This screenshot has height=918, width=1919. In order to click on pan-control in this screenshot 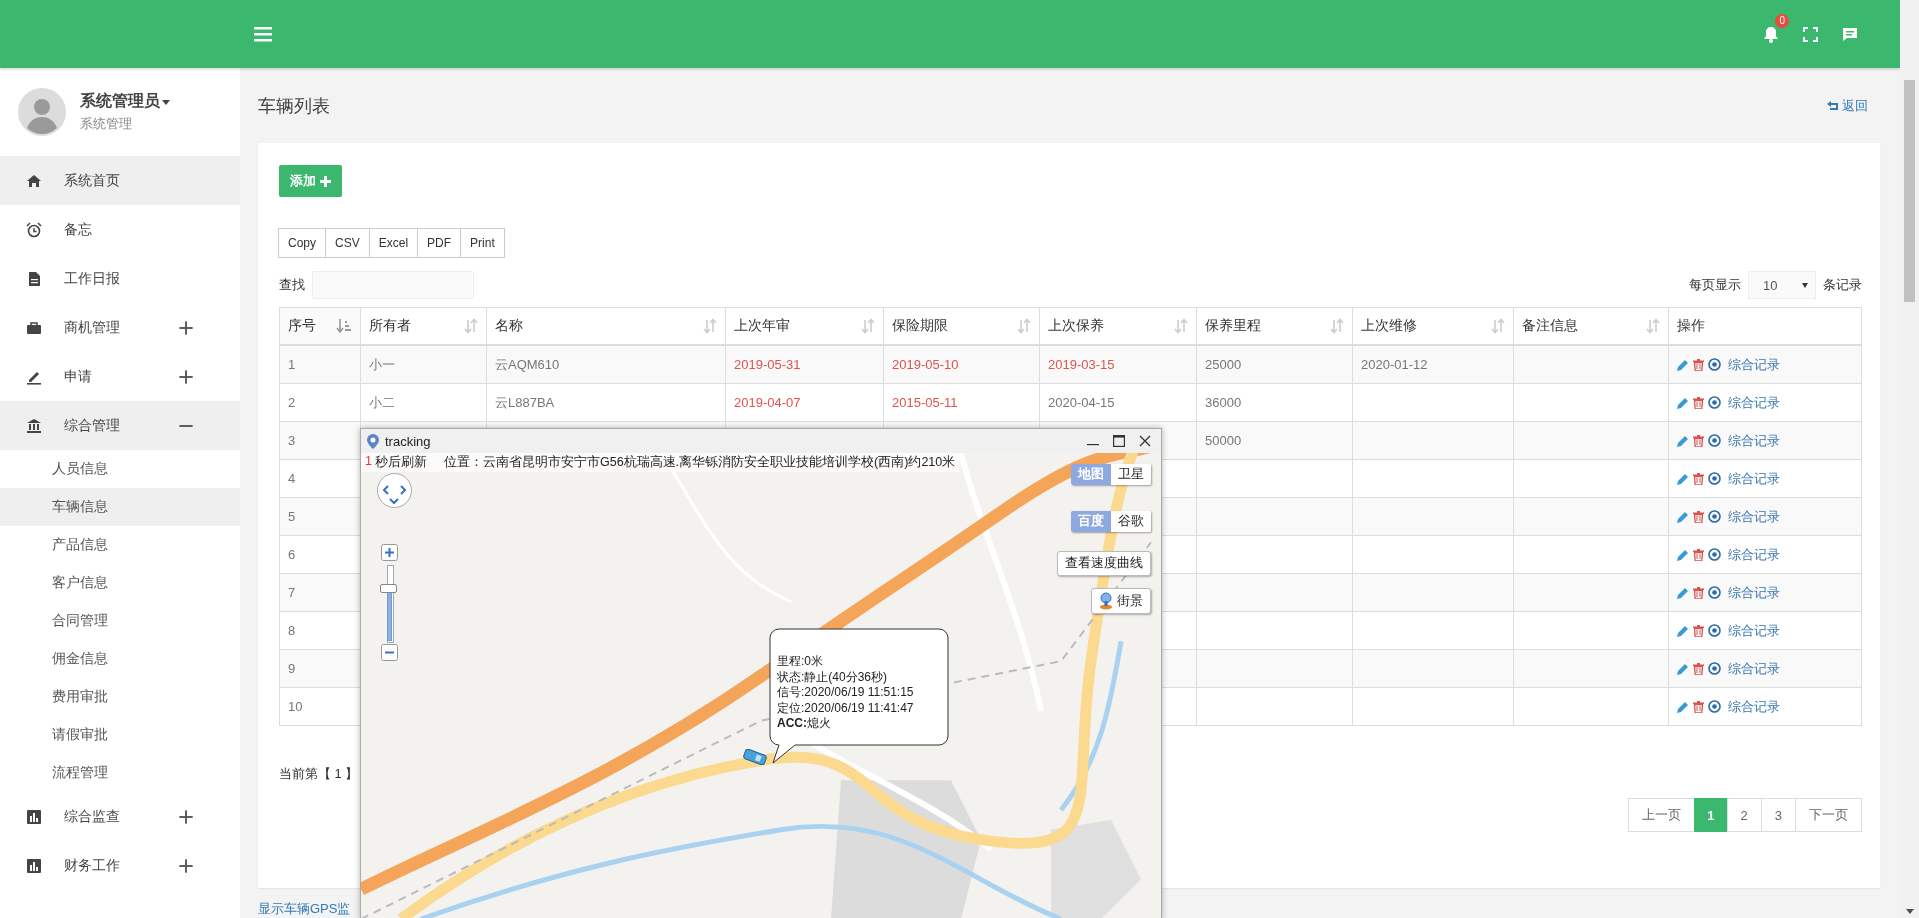, I will do `click(394, 490)`.